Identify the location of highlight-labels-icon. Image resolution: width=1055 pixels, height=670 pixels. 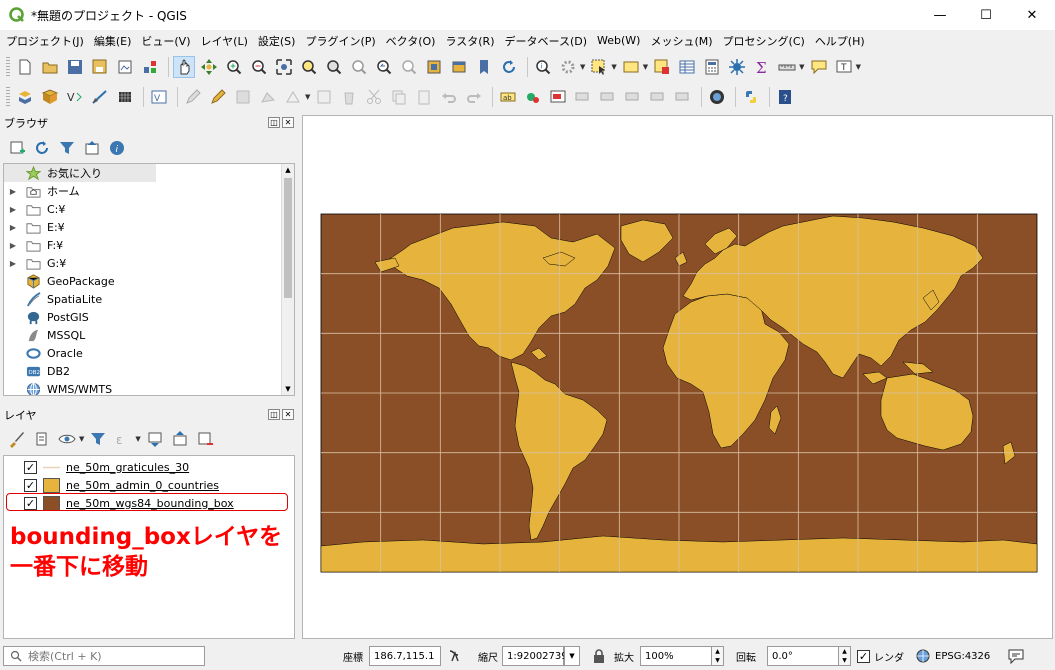
(558, 97).